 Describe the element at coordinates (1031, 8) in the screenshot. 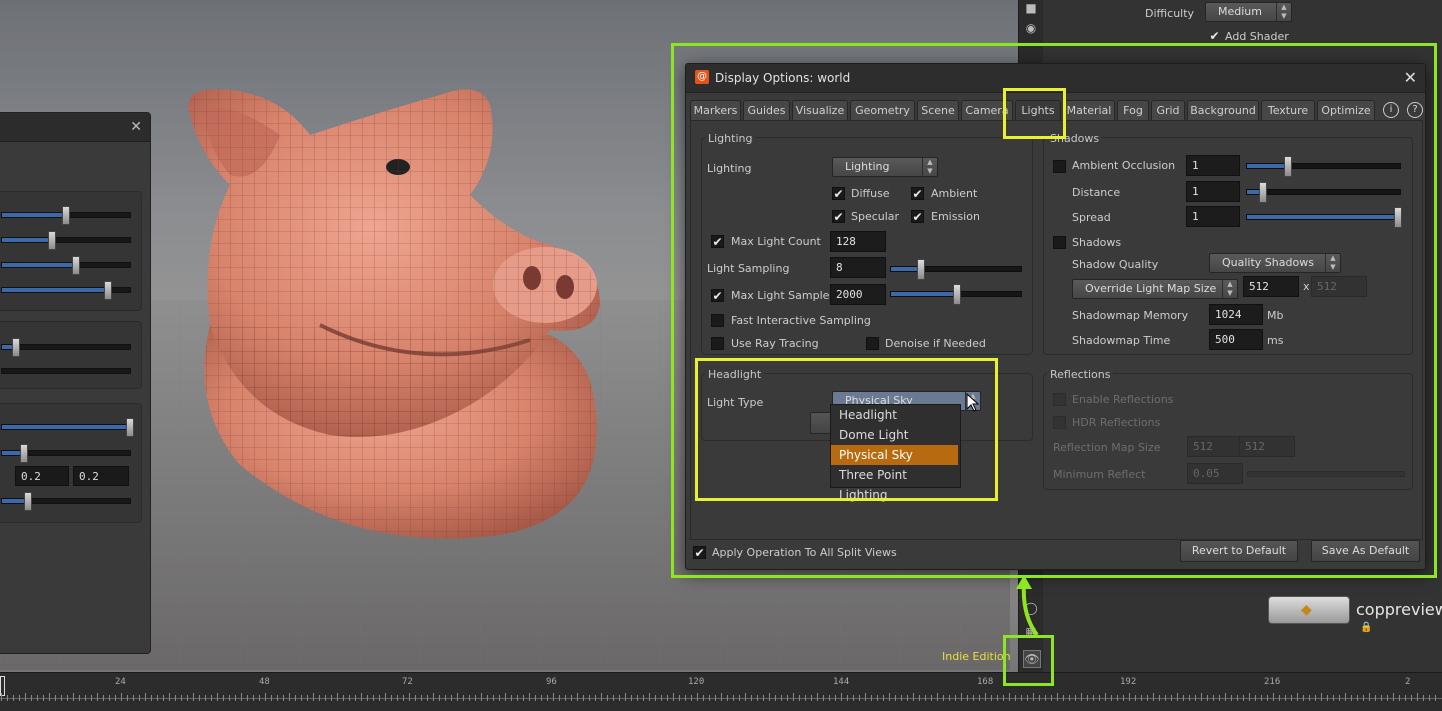

I see `square-icon: ■` at that location.